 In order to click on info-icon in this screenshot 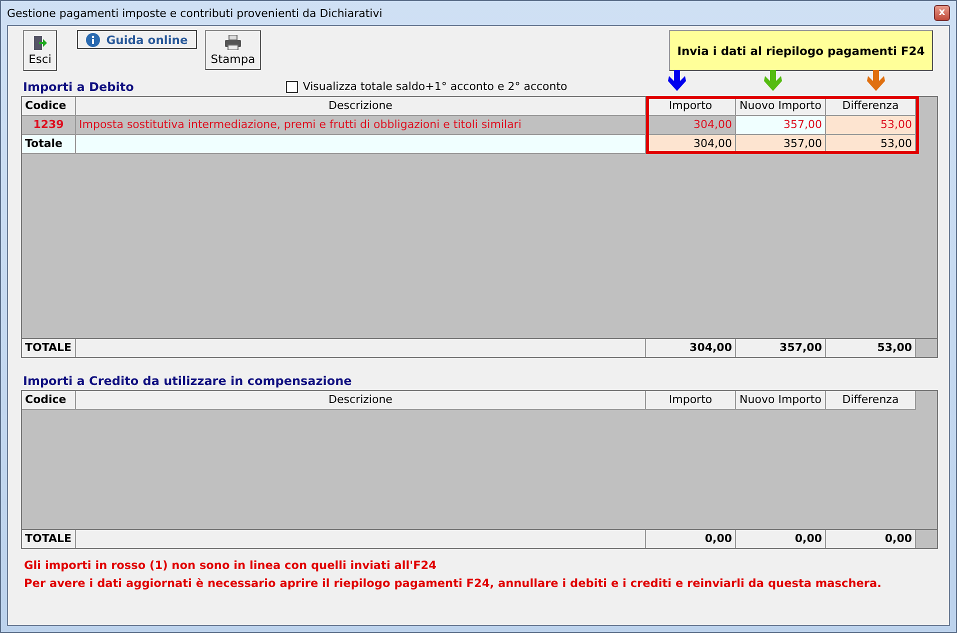, I will do `click(93, 39)`.